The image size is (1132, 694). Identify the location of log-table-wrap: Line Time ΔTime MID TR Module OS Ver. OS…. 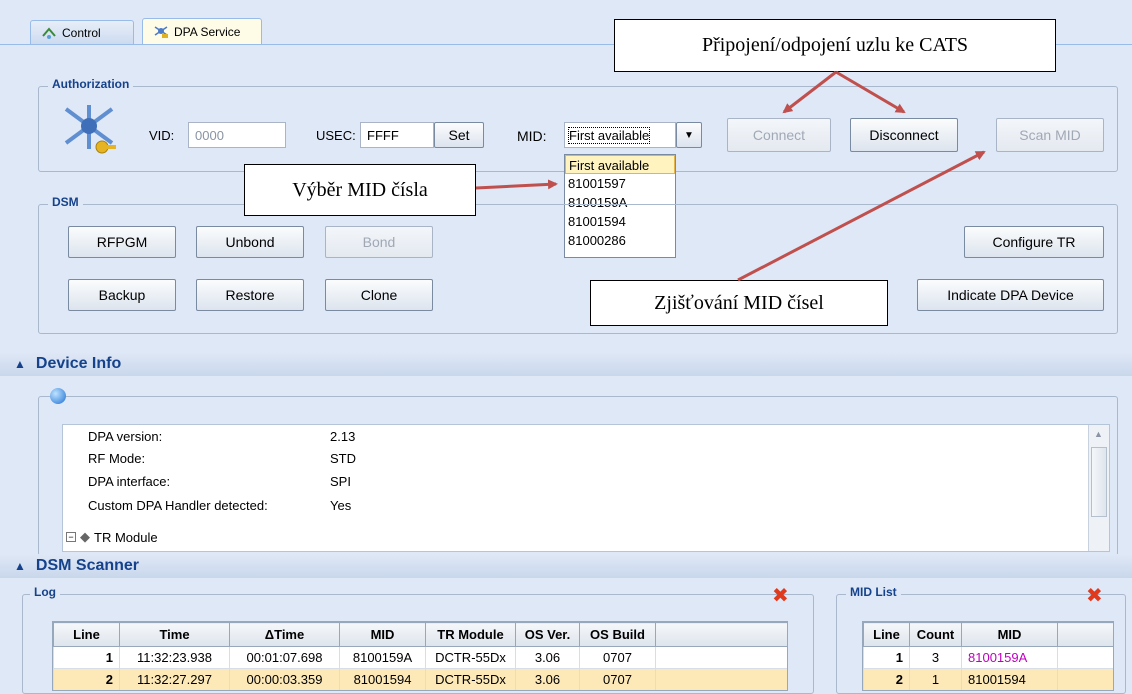
(420, 656).